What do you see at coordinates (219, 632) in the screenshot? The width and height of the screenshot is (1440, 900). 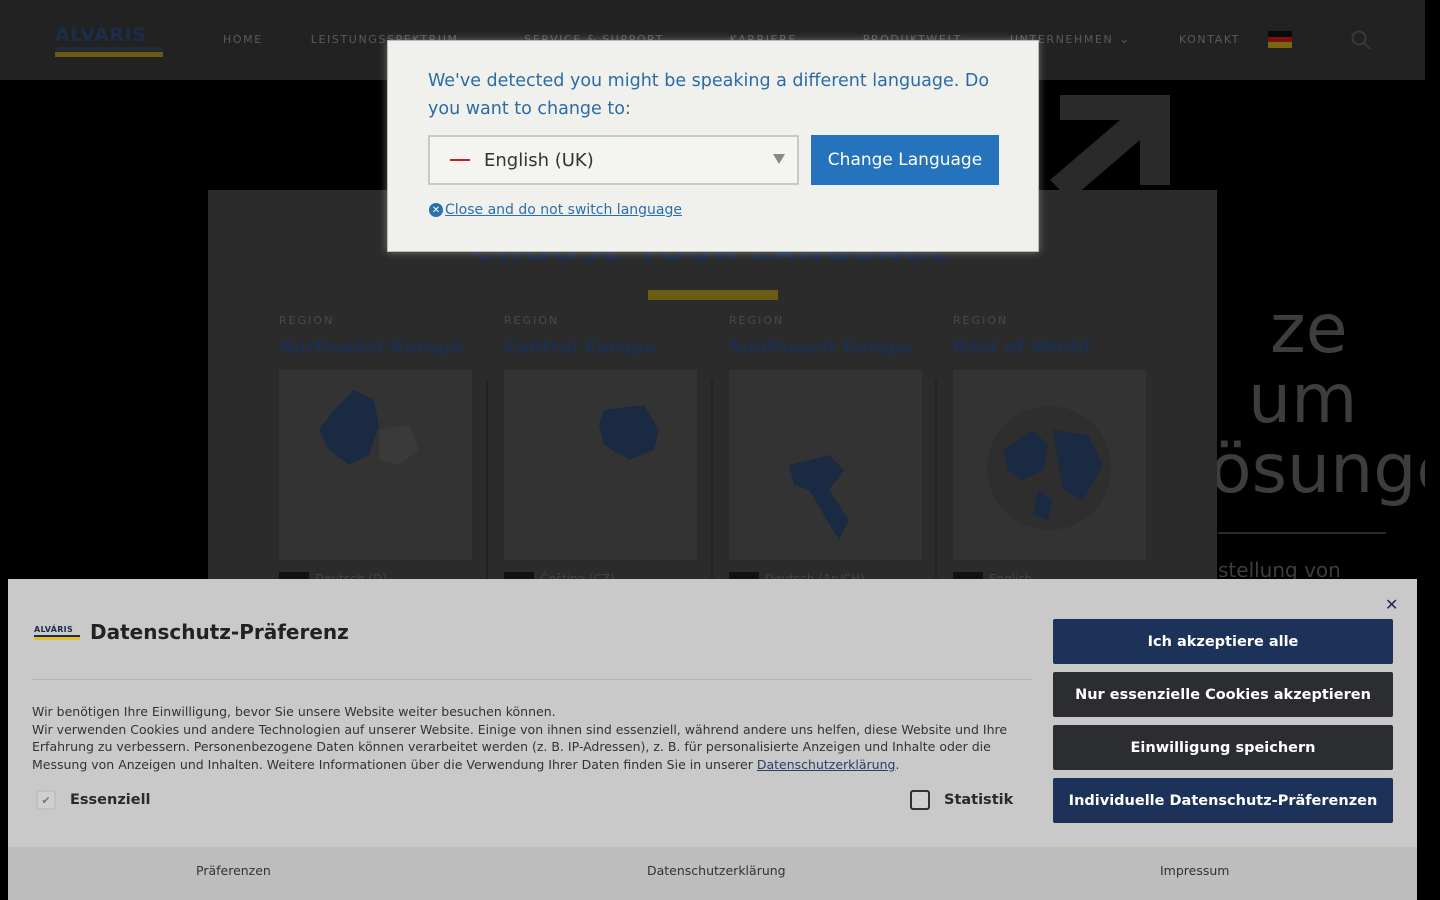 I see `cookie-title: Datenschutz-Präferenz` at bounding box center [219, 632].